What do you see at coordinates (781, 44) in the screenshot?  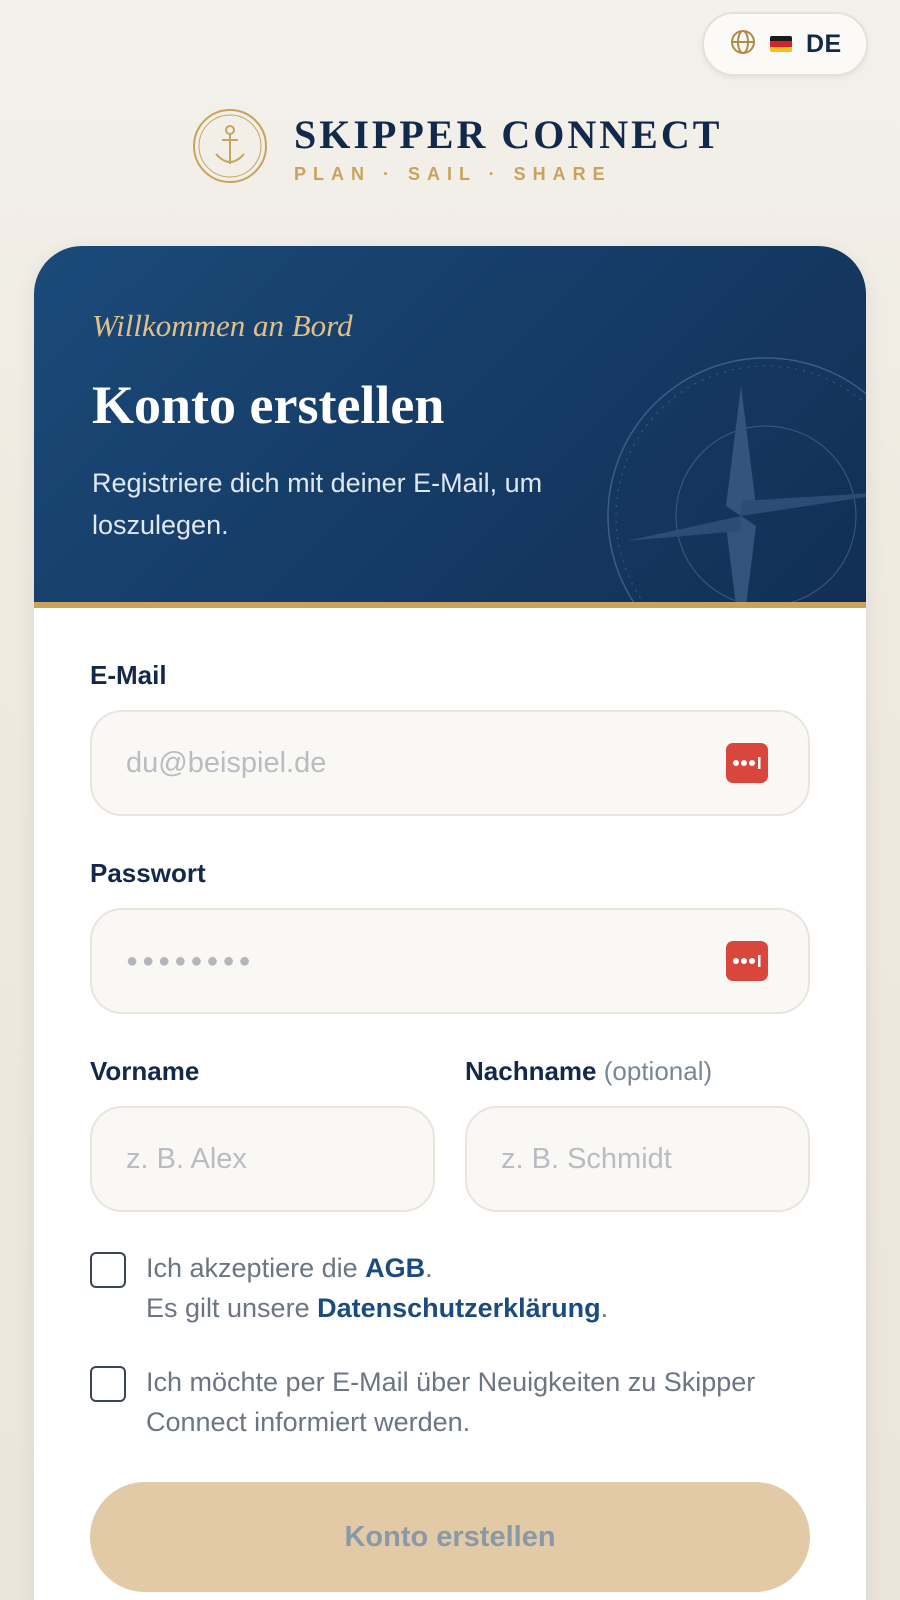 I see `german-flag-icon` at bounding box center [781, 44].